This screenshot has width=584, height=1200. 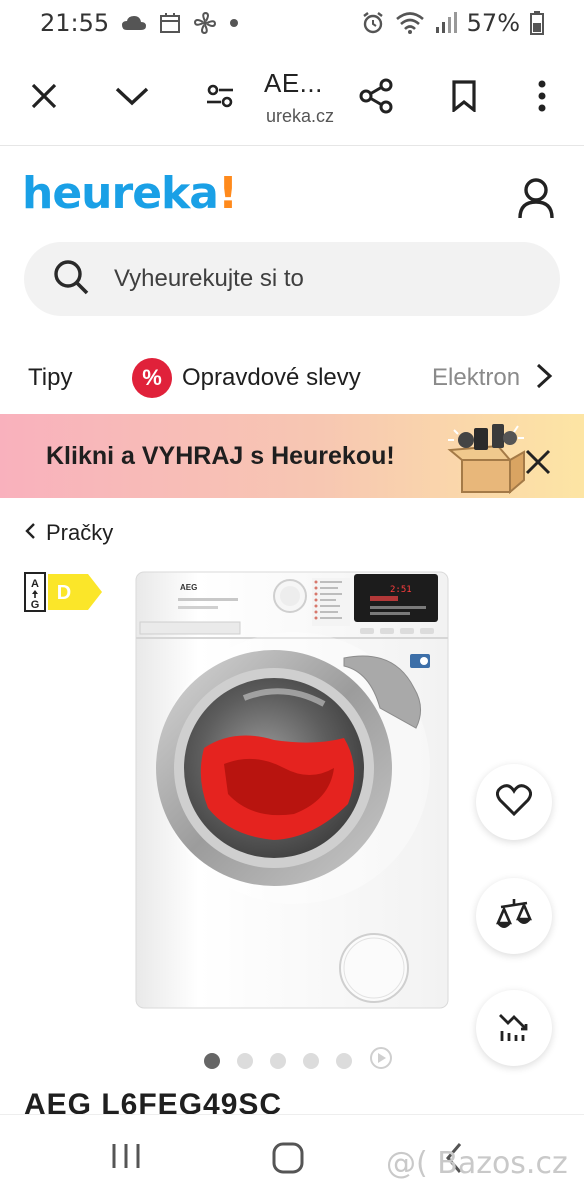 I want to click on recent-apps-icon, so click(x=128, y=1159).